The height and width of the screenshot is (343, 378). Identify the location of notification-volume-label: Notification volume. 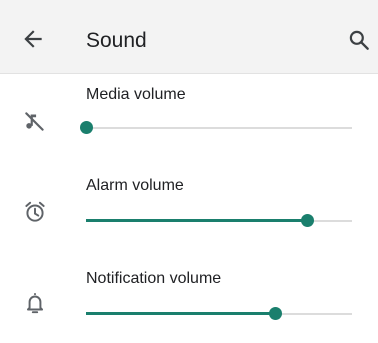
(154, 278).